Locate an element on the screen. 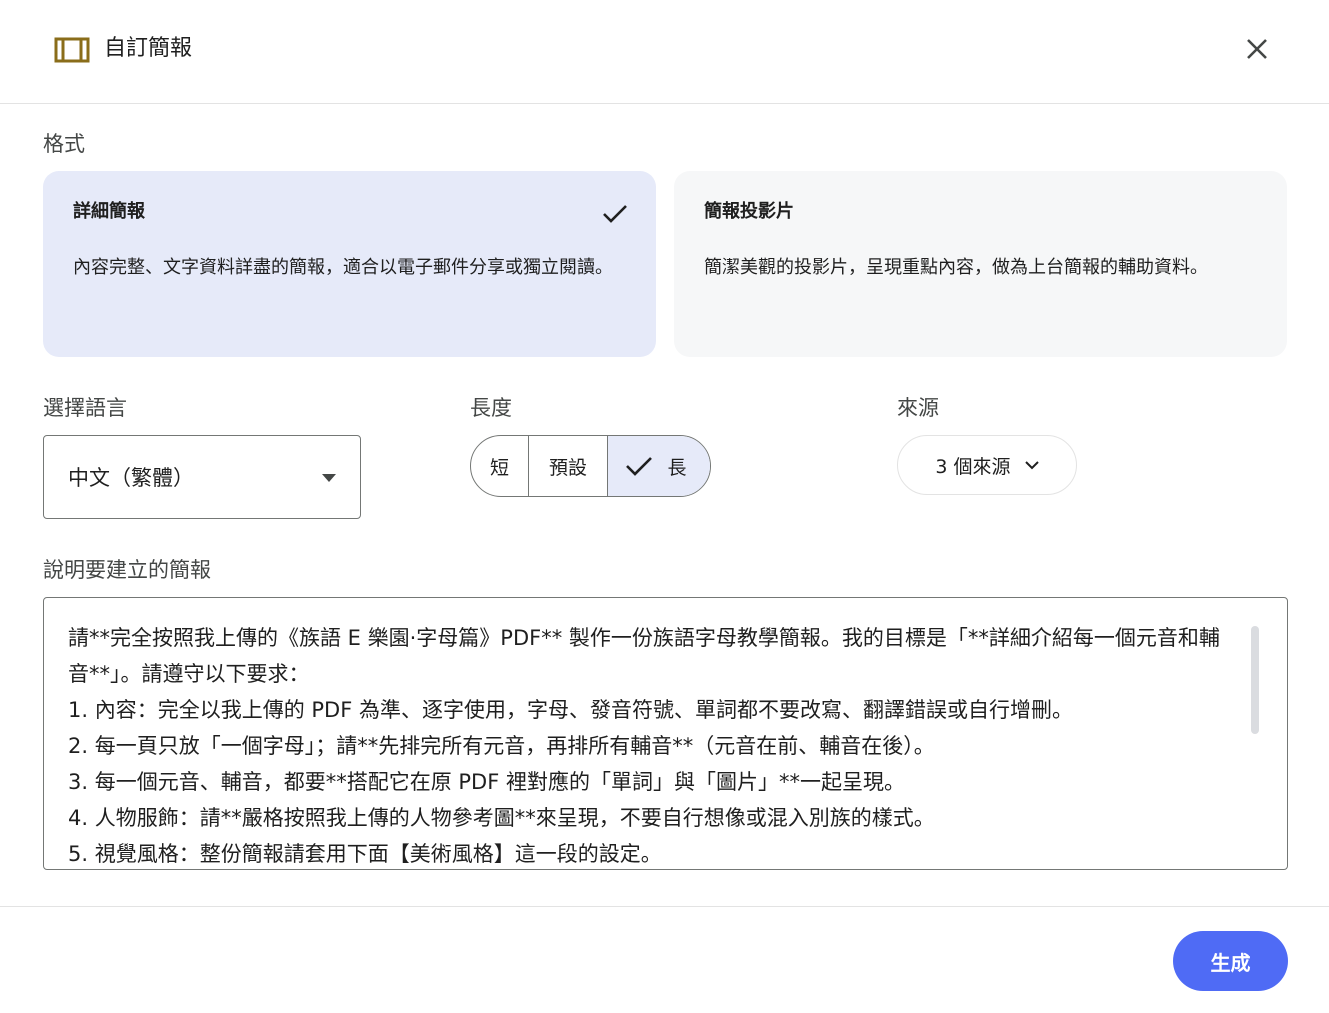 This screenshot has height=1013, width=1329. length-option-default: 預設 is located at coordinates (567, 466).